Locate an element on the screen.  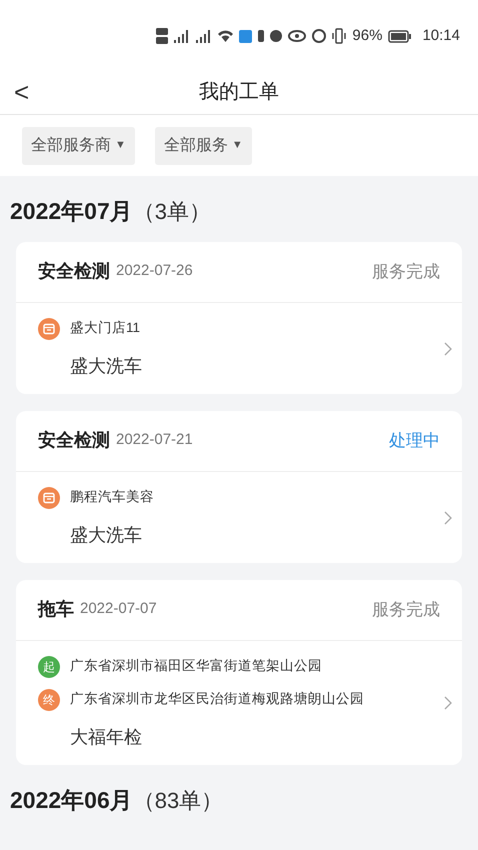
order-date: 2022-07-07 is located at coordinates (118, 609).